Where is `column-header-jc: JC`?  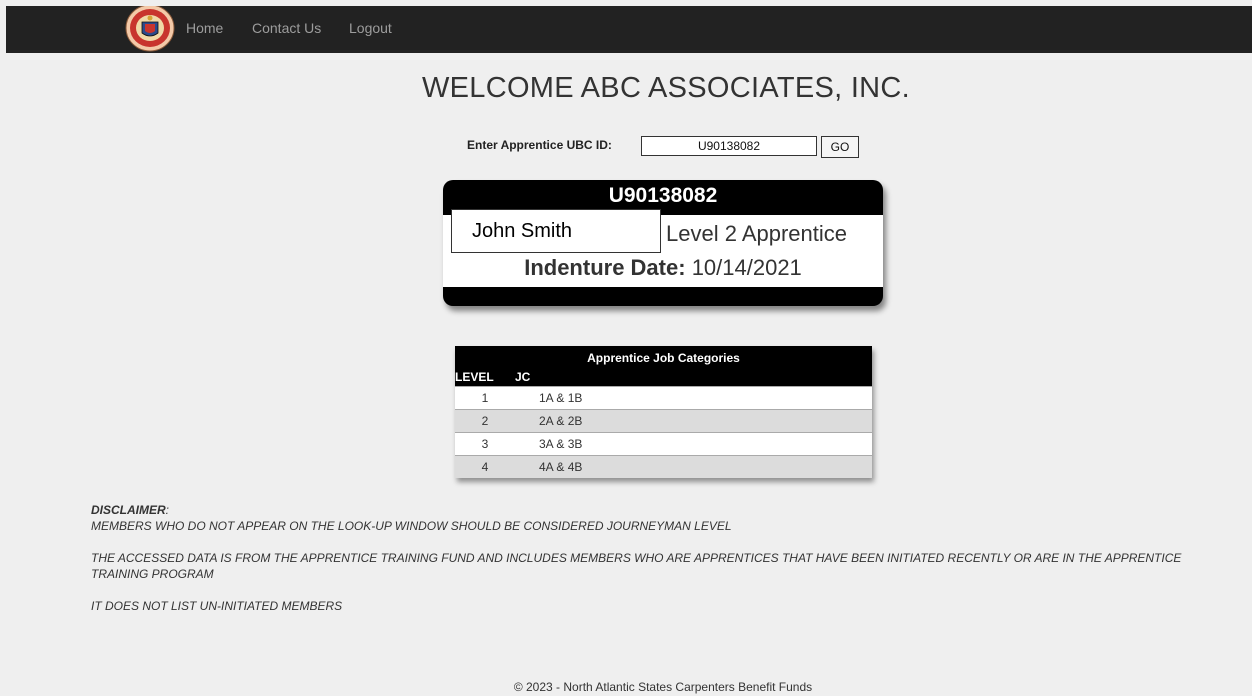 column-header-jc: JC is located at coordinates (693, 377).